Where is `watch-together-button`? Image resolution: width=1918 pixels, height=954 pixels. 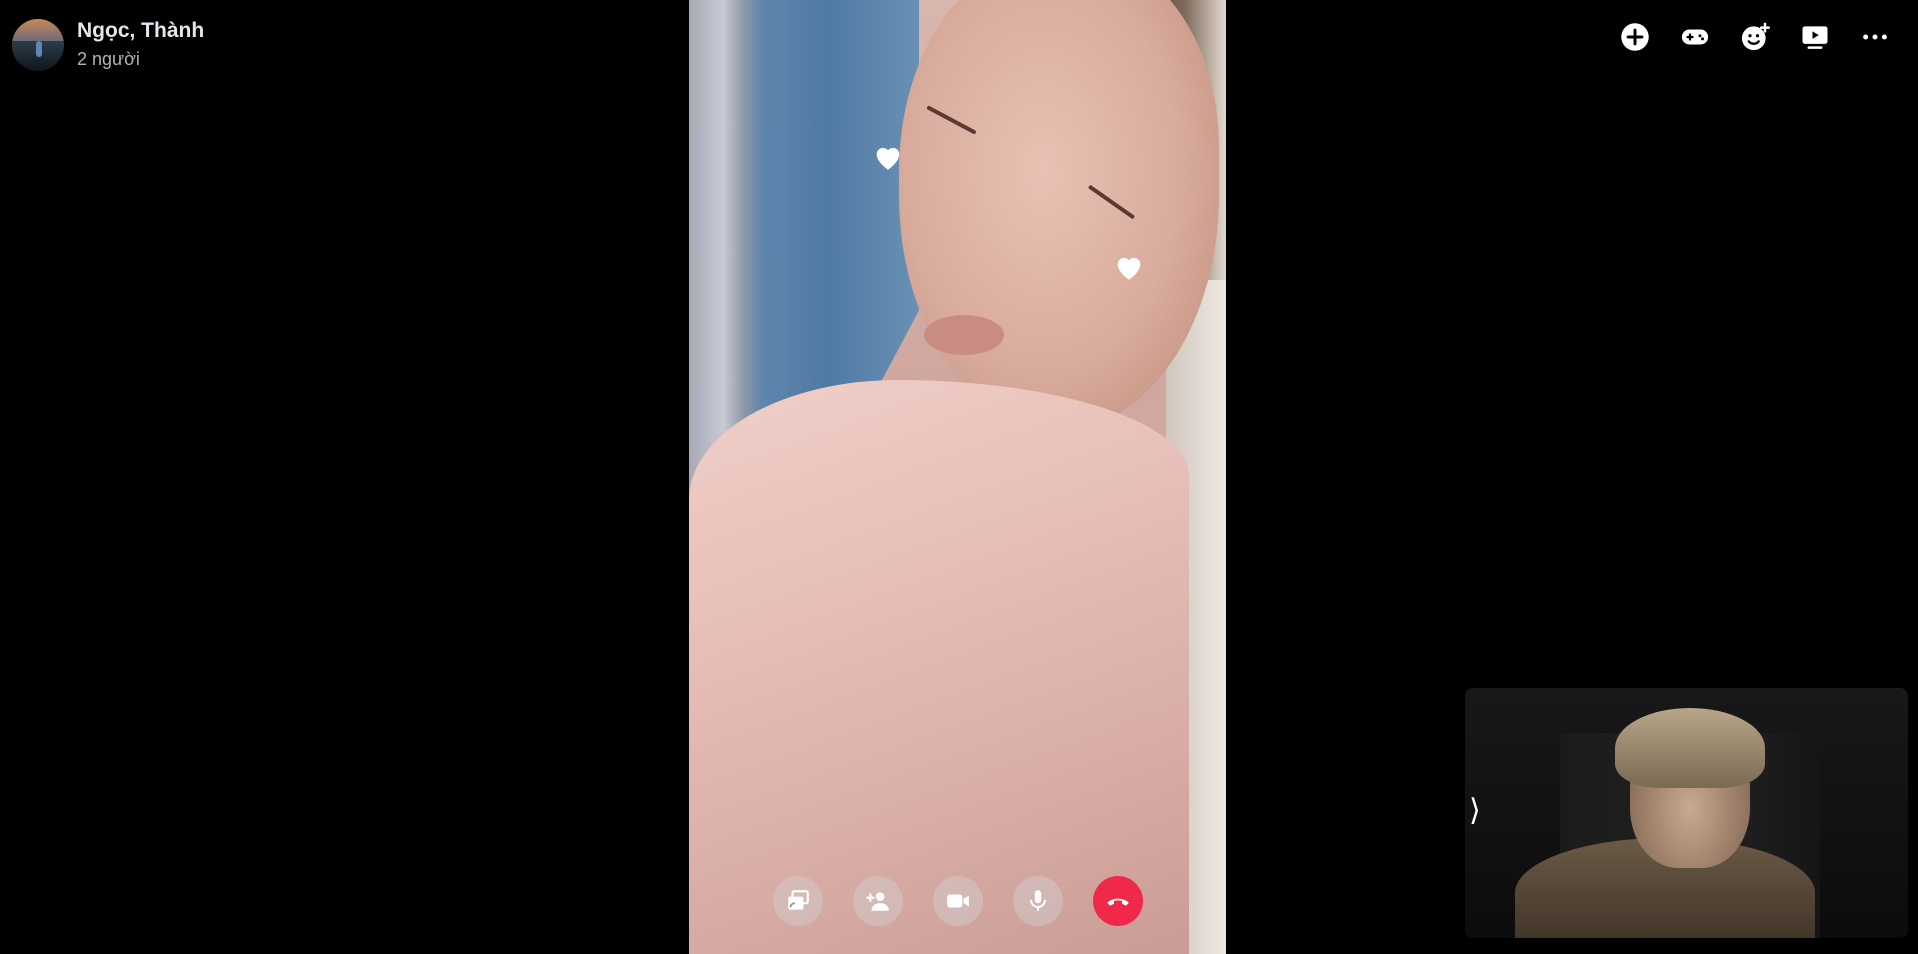
watch-together-button is located at coordinates (1815, 37).